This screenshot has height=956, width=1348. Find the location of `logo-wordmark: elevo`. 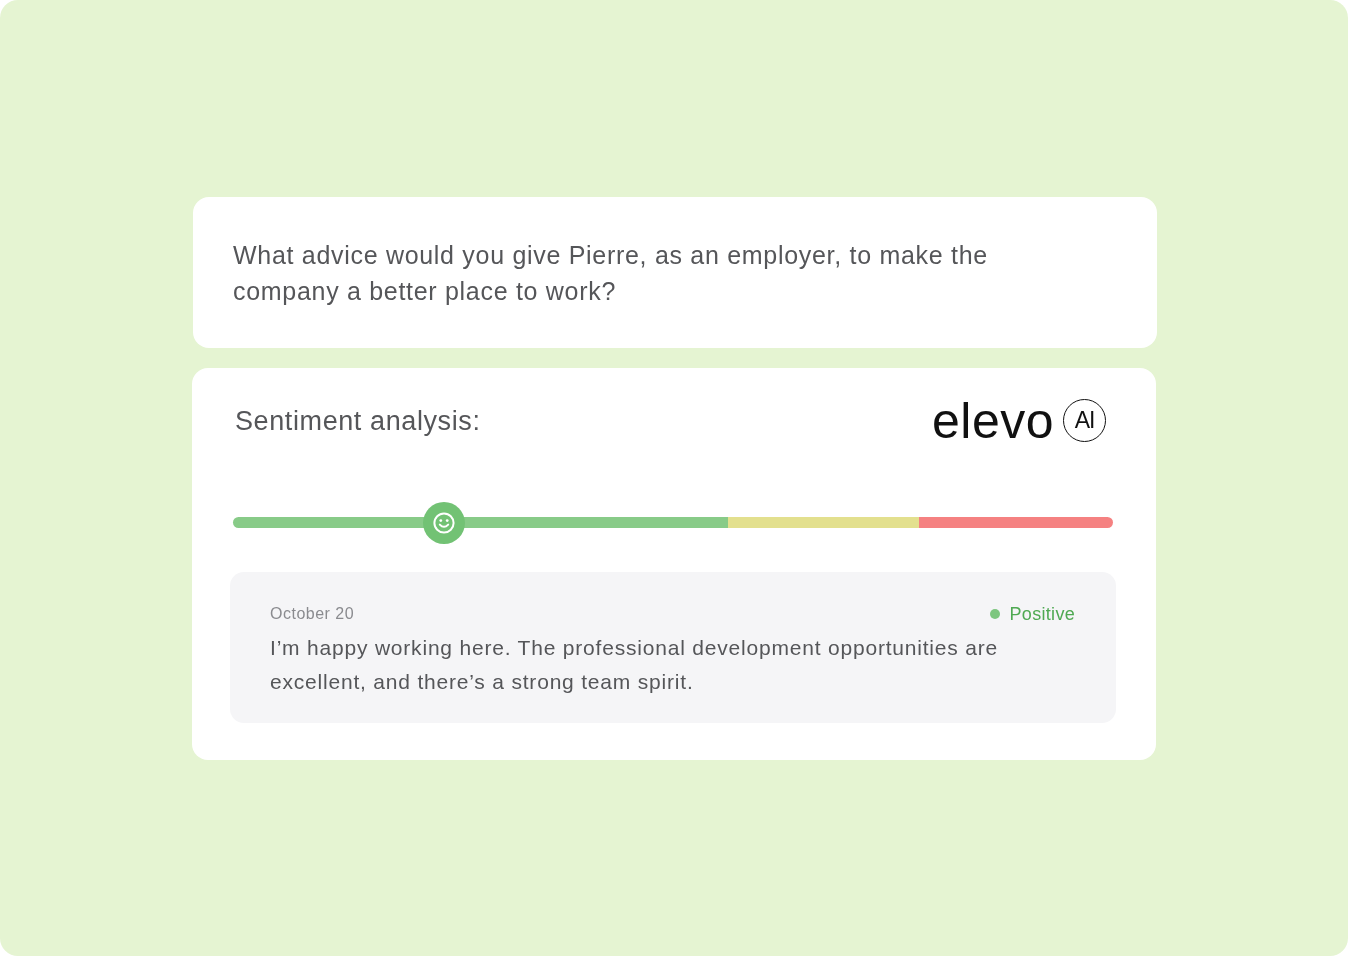

logo-wordmark: elevo is located at coordinates (992, 420).